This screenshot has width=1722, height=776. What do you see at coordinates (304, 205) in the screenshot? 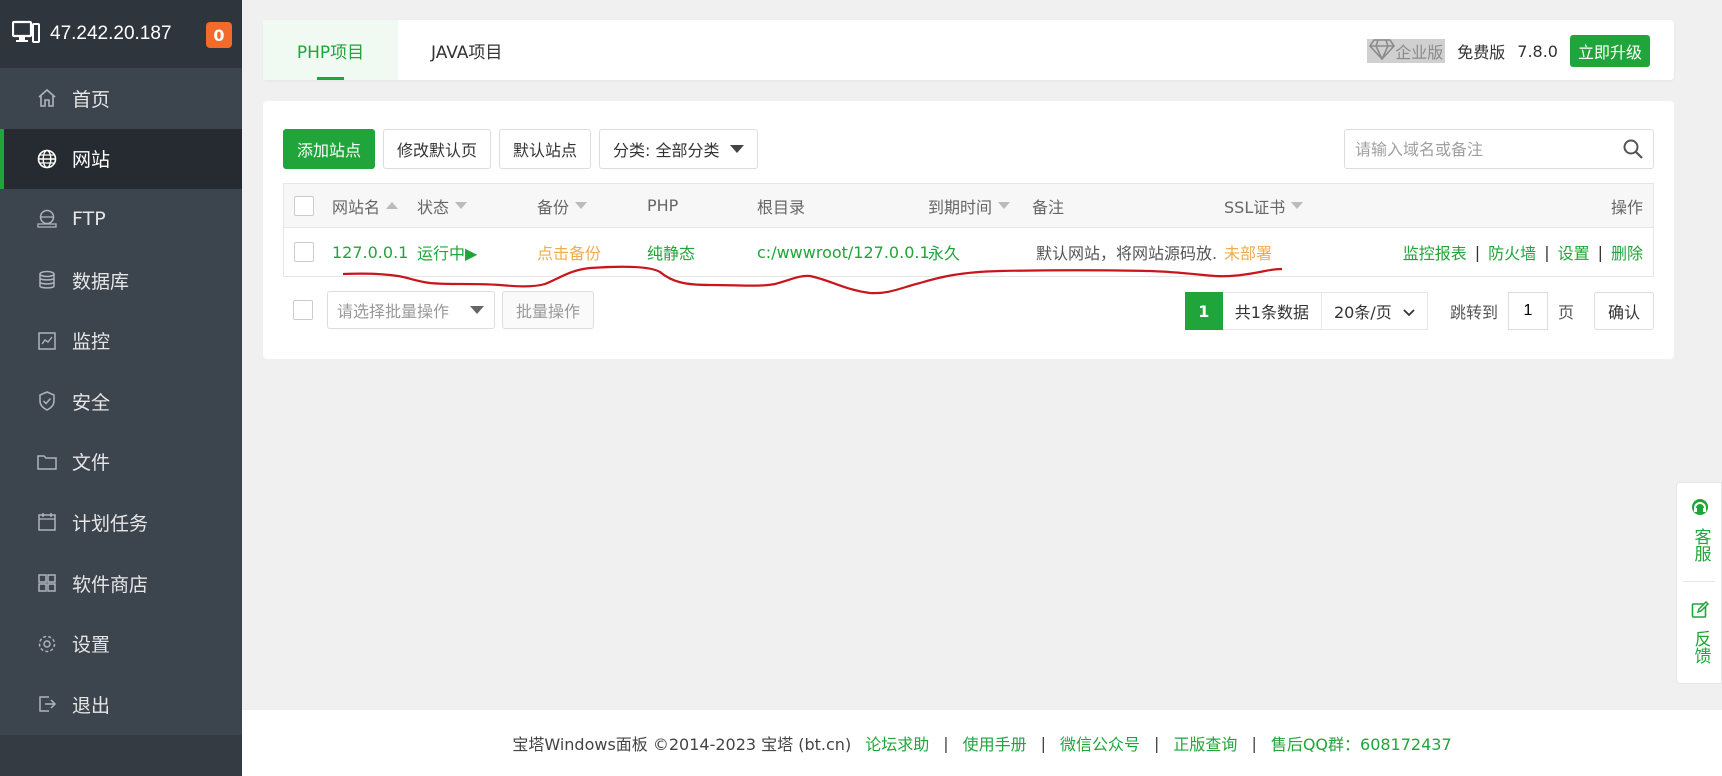
I see `select-all-checkbox` at bounding box center [304, 205].